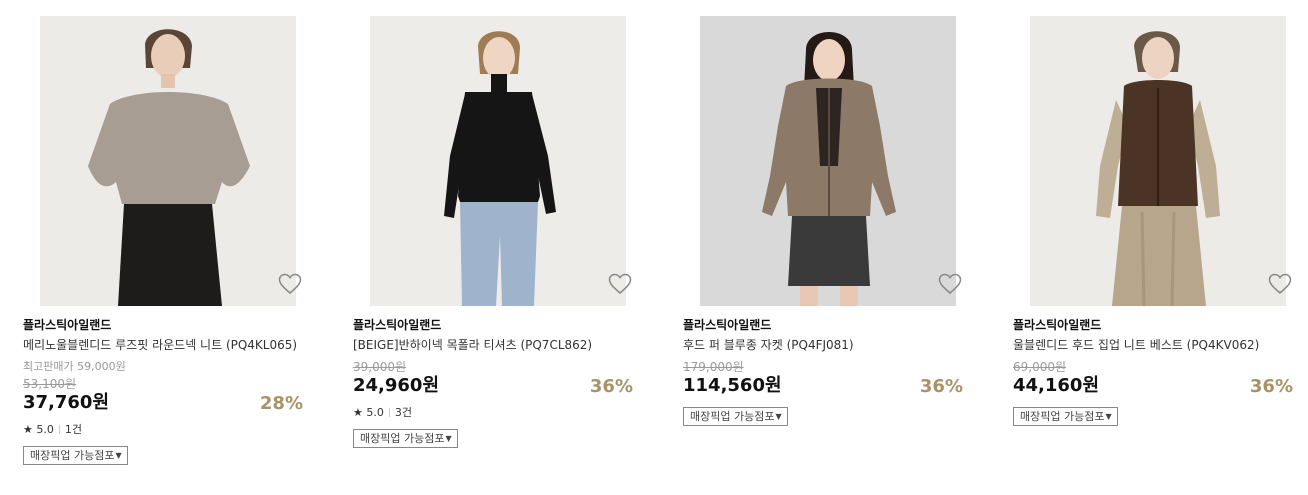 The height and width of the screenshot is (495, 1308). Describe the element at coordinates (498, 413) in the screenshot. I see `rating-row: ★ 5.0 3건` at that location.